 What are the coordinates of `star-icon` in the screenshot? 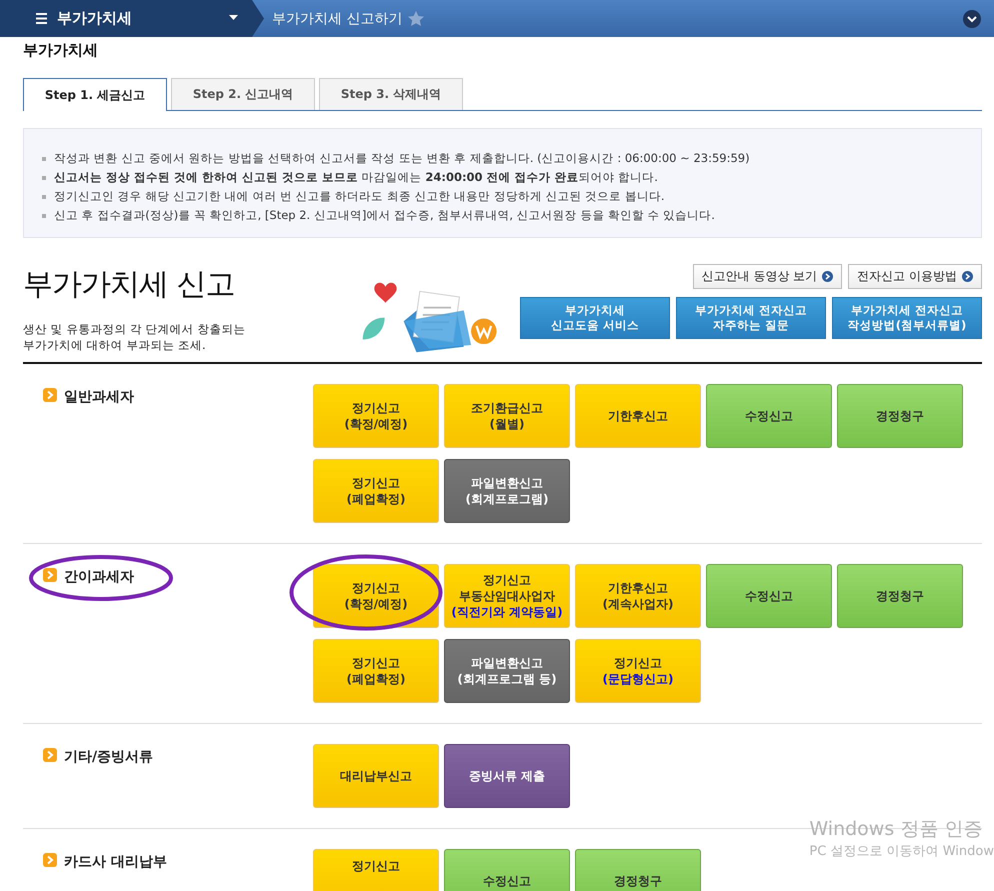 It's located at (416, 18).